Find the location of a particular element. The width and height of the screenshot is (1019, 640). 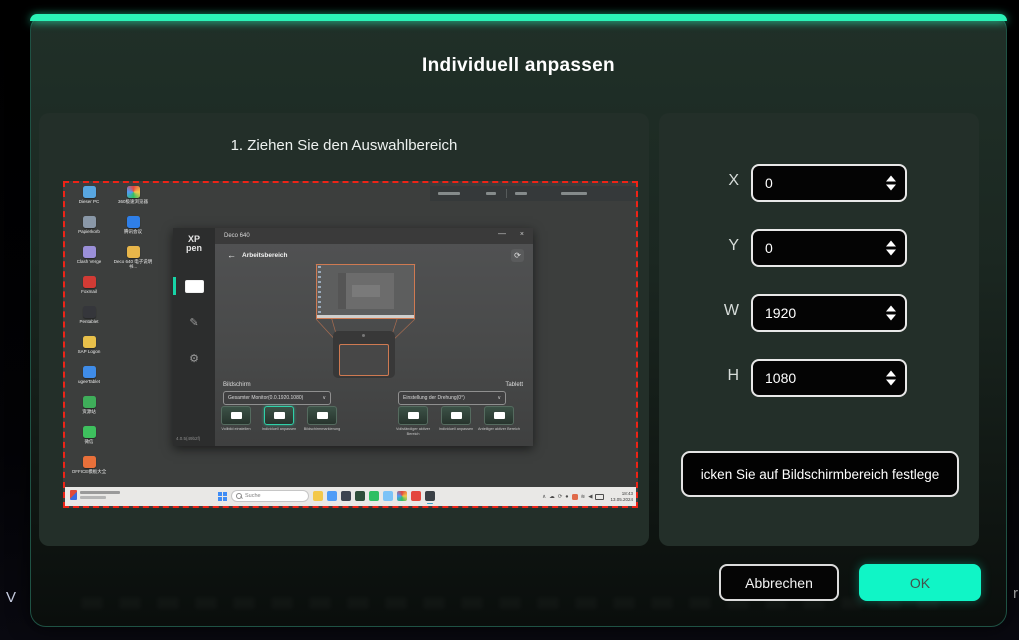

mini-desktop-icons is located at coordinates (319, 290).